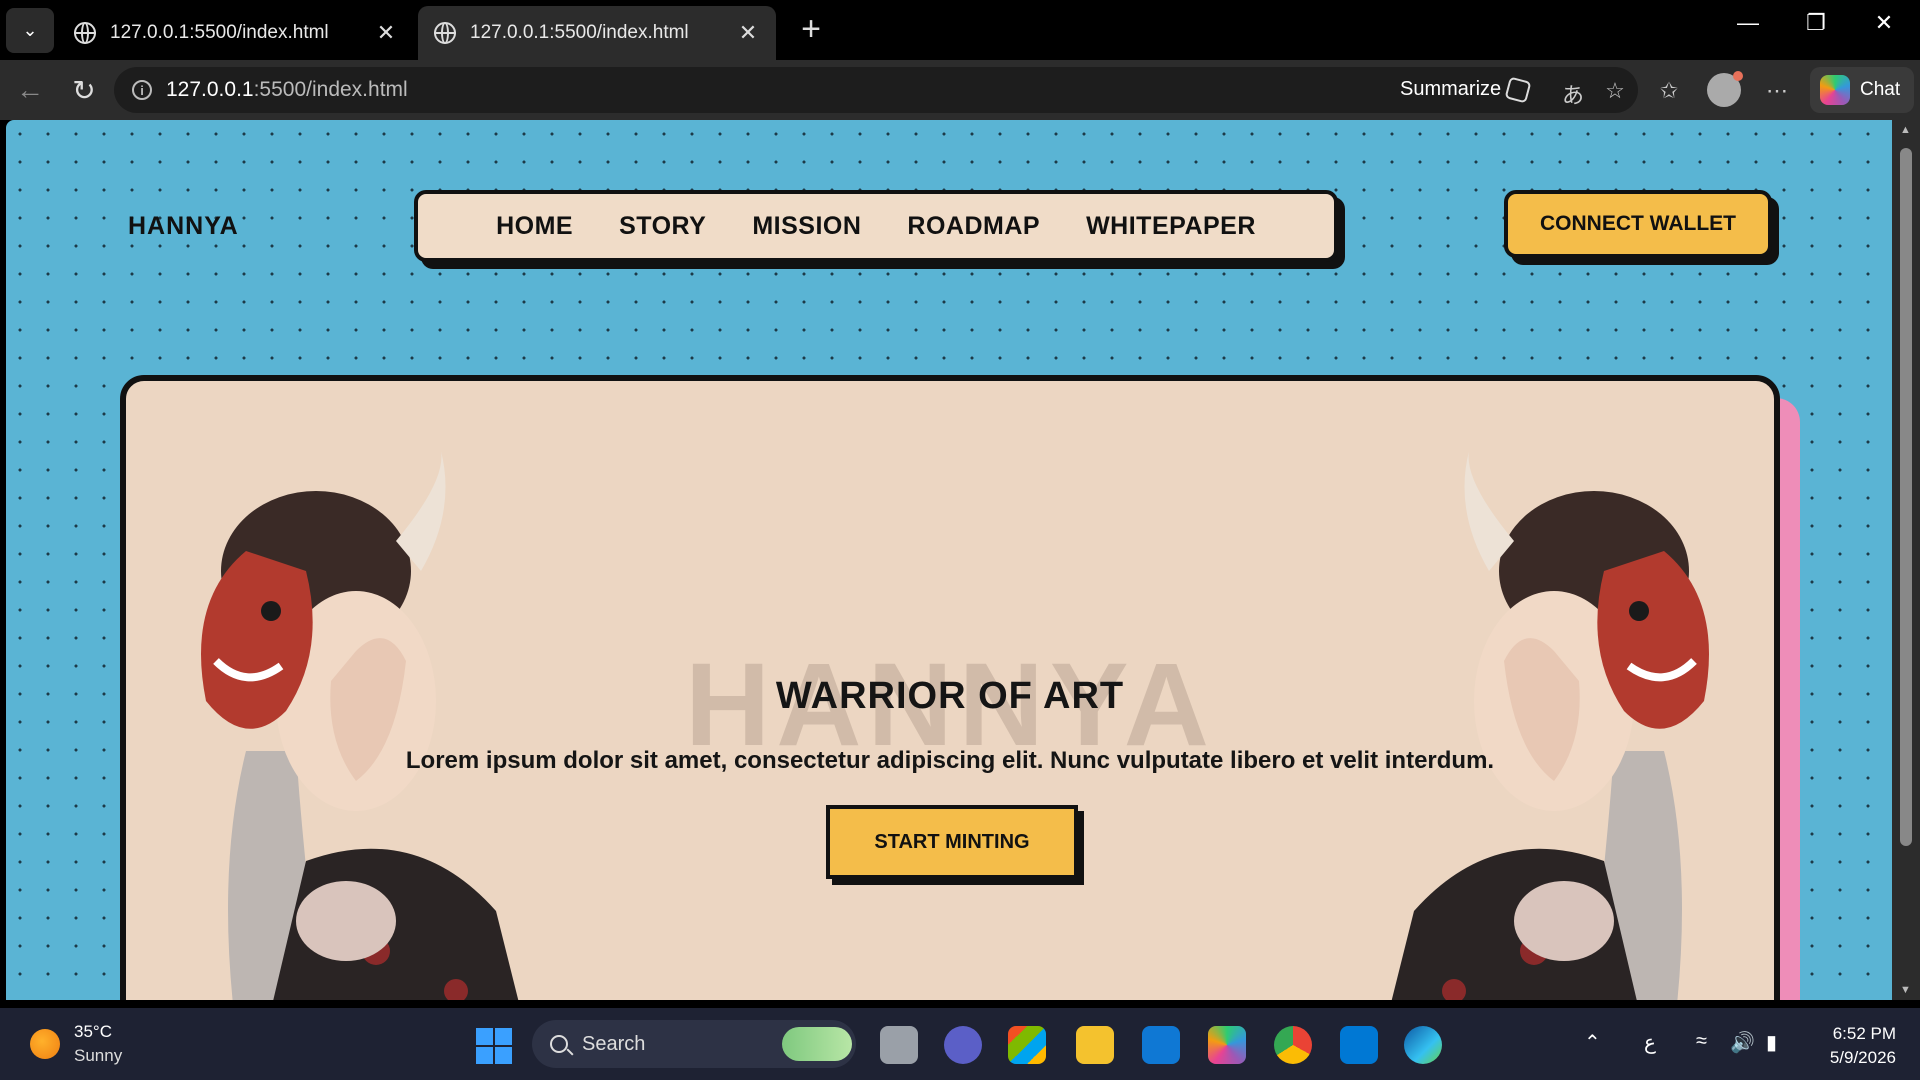 The height and width of the screenshot is (1080, 1920). I want to click on teams-icon, so click(963, 1045).